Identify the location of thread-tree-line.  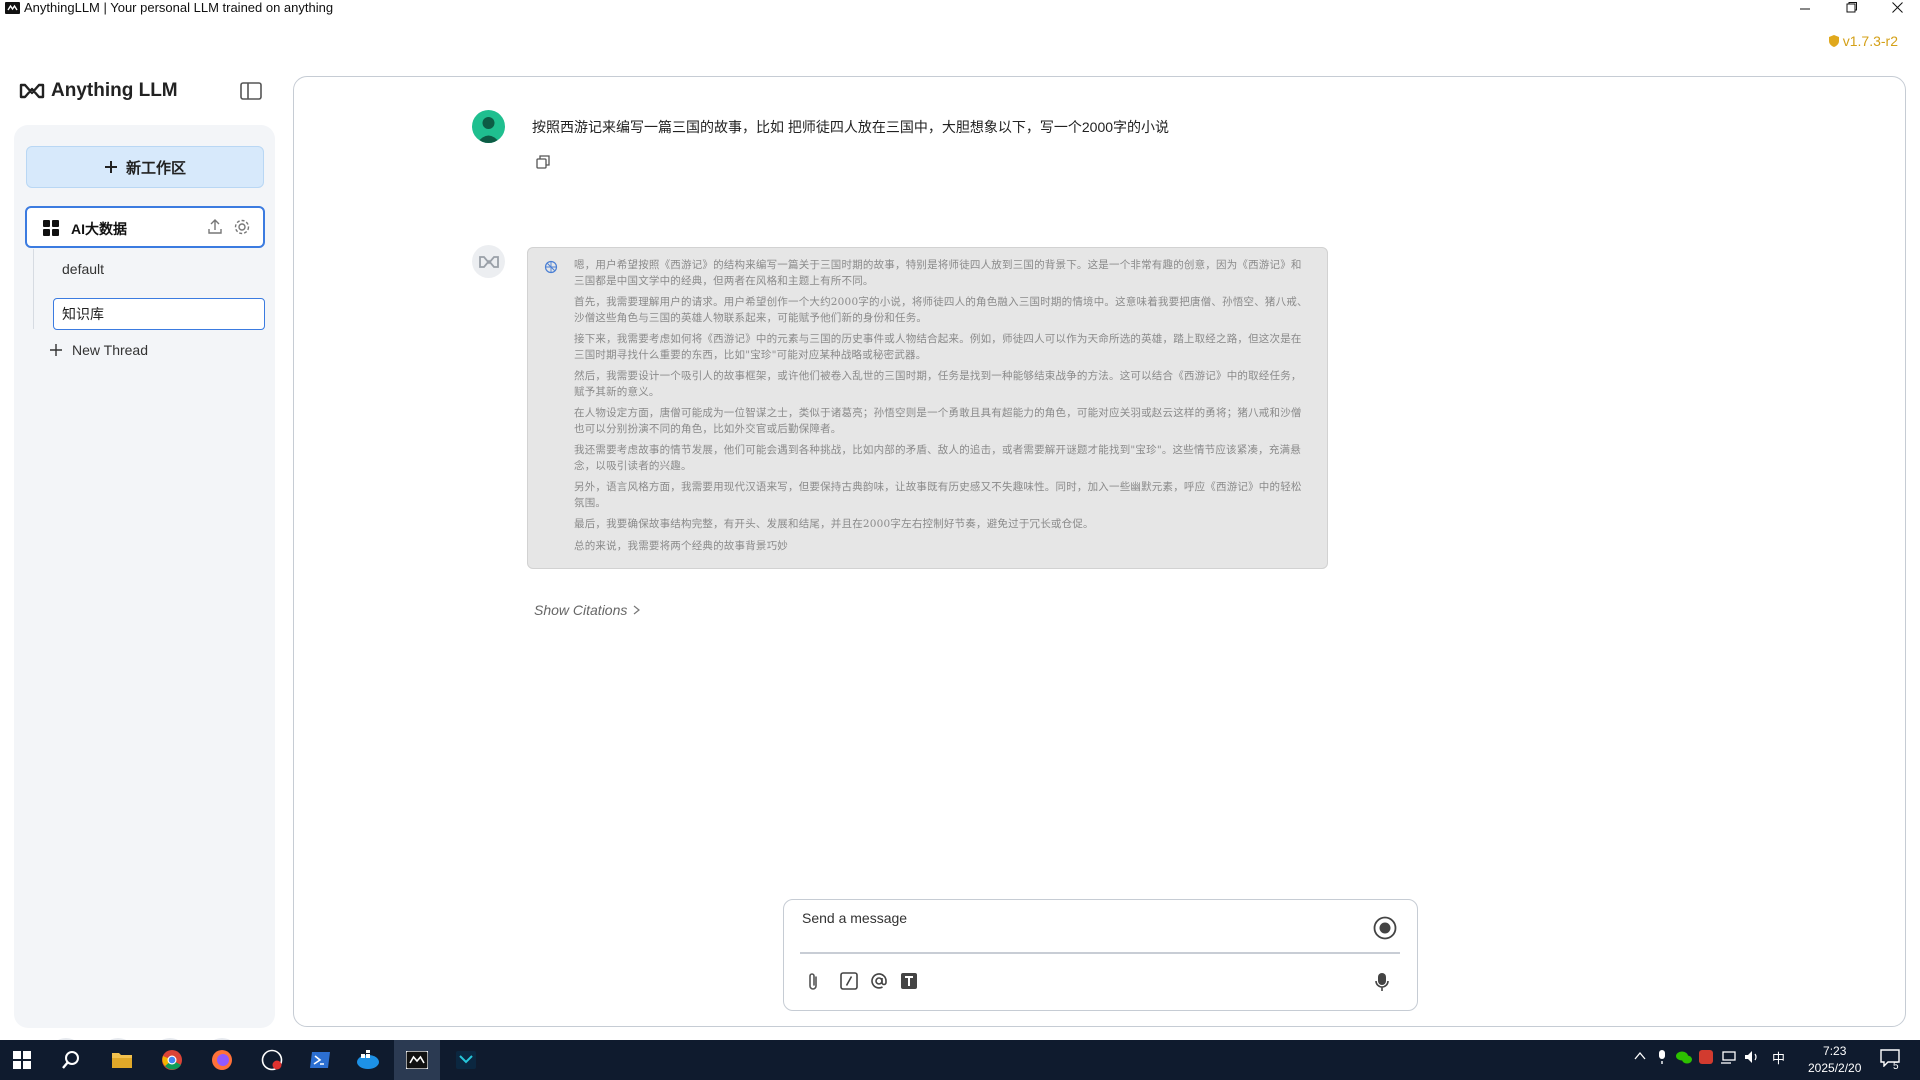
(33, 289).